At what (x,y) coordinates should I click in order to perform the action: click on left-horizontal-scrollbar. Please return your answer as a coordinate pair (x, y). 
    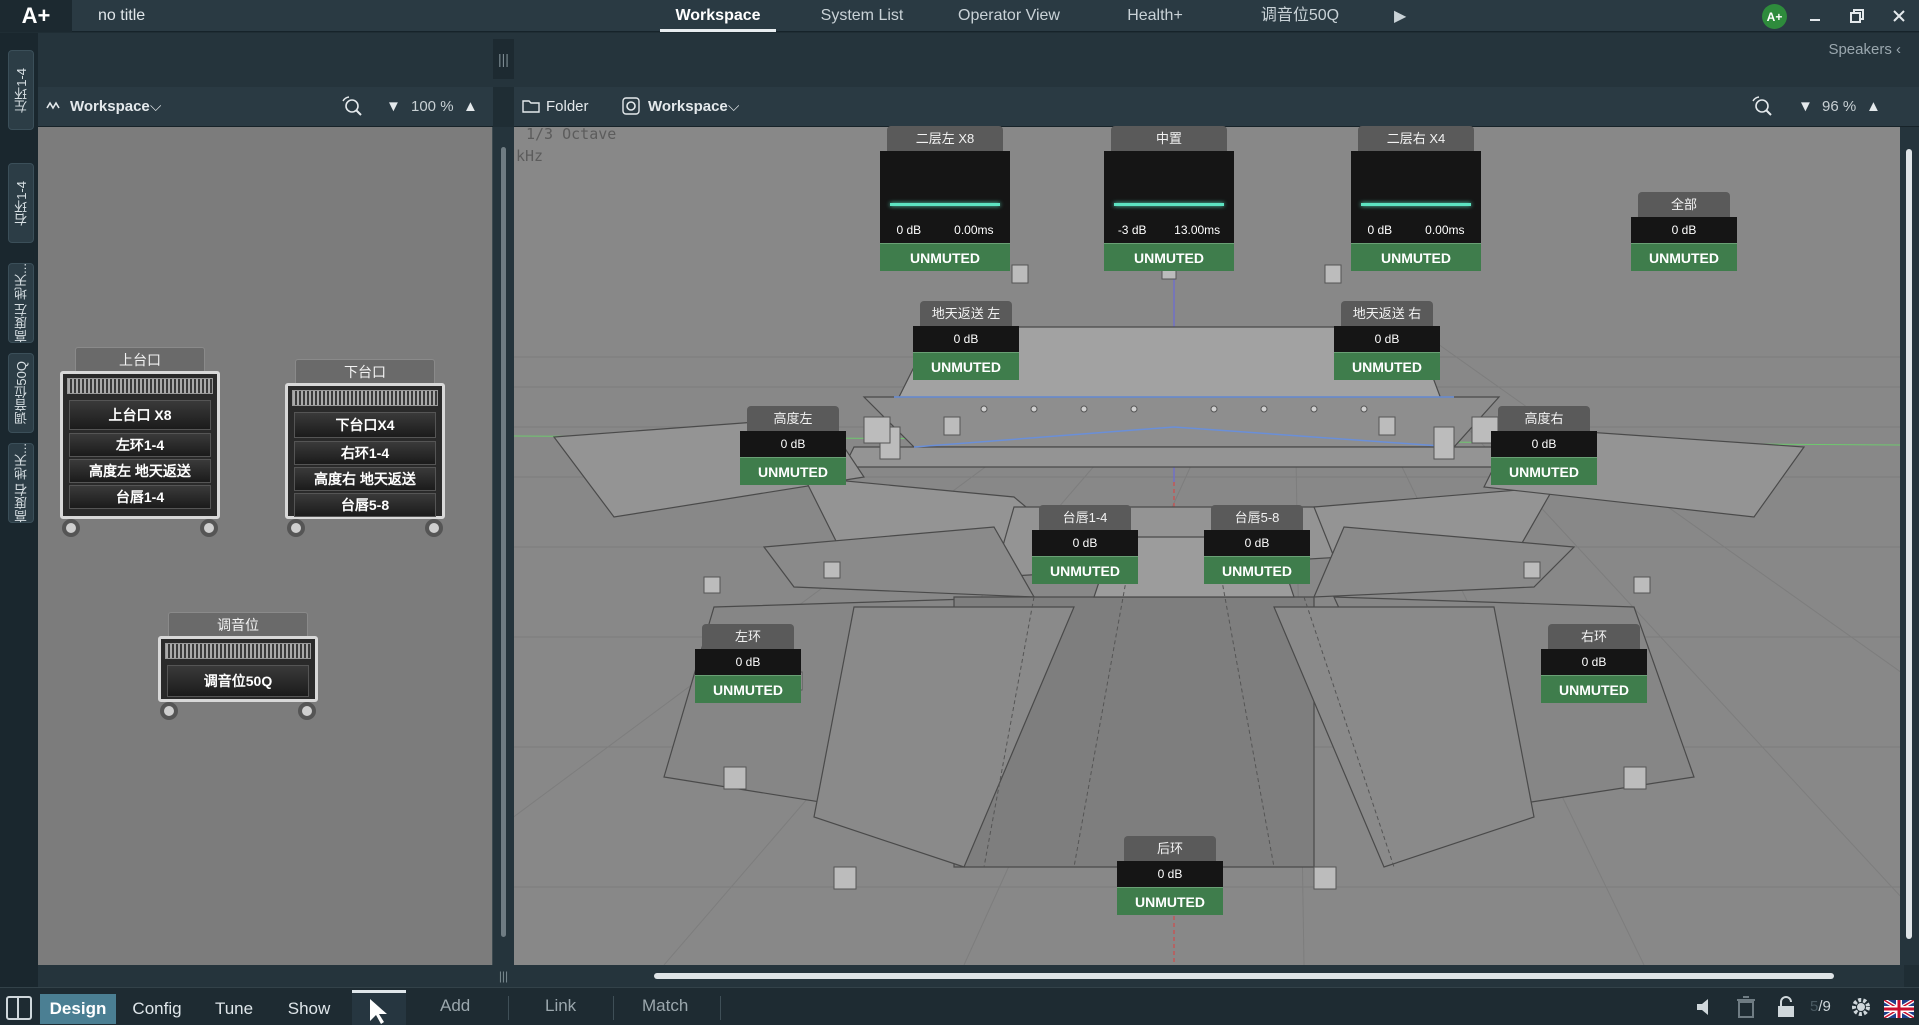
    Looking at the image, I should click on (265, 976).